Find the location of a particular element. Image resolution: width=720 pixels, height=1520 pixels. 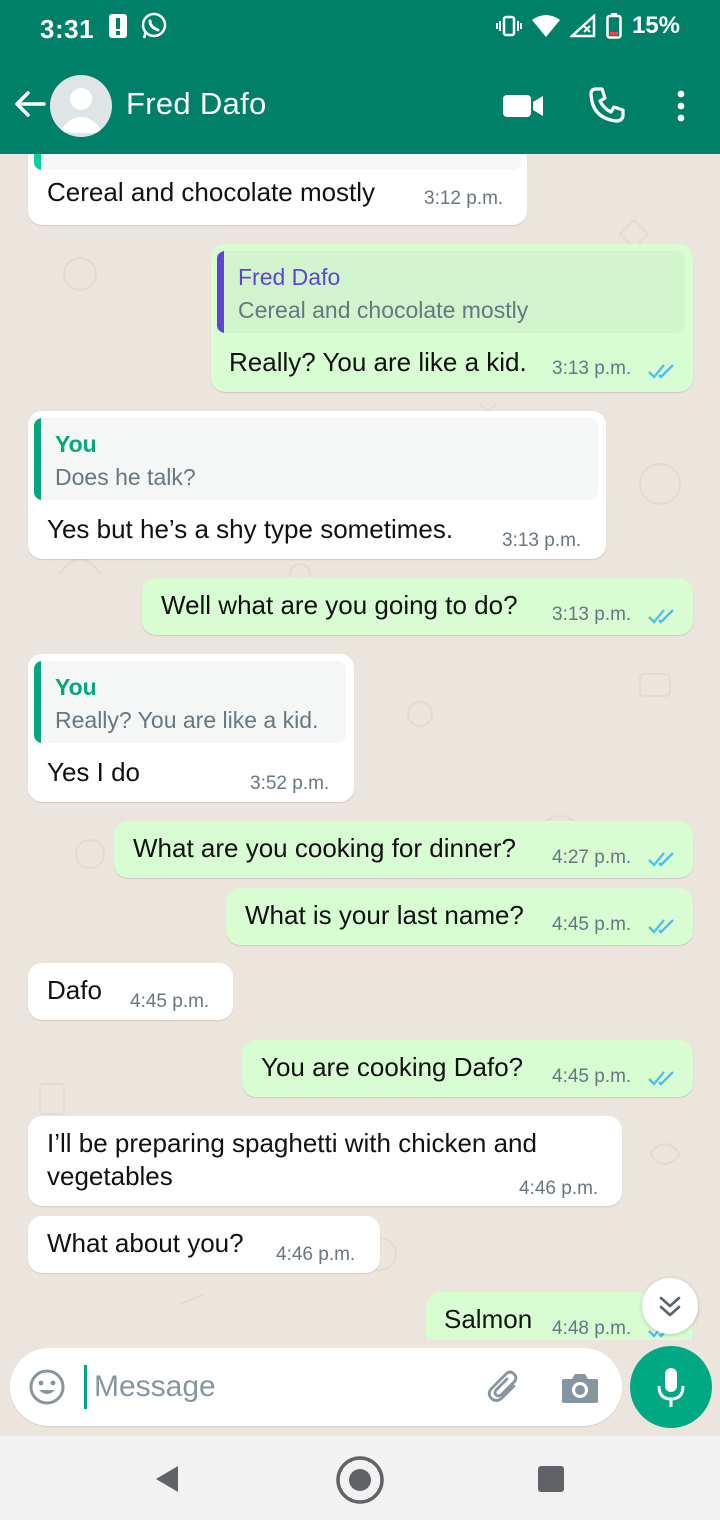

whatsapp-notification-icon is located at coordinates (154, 25).